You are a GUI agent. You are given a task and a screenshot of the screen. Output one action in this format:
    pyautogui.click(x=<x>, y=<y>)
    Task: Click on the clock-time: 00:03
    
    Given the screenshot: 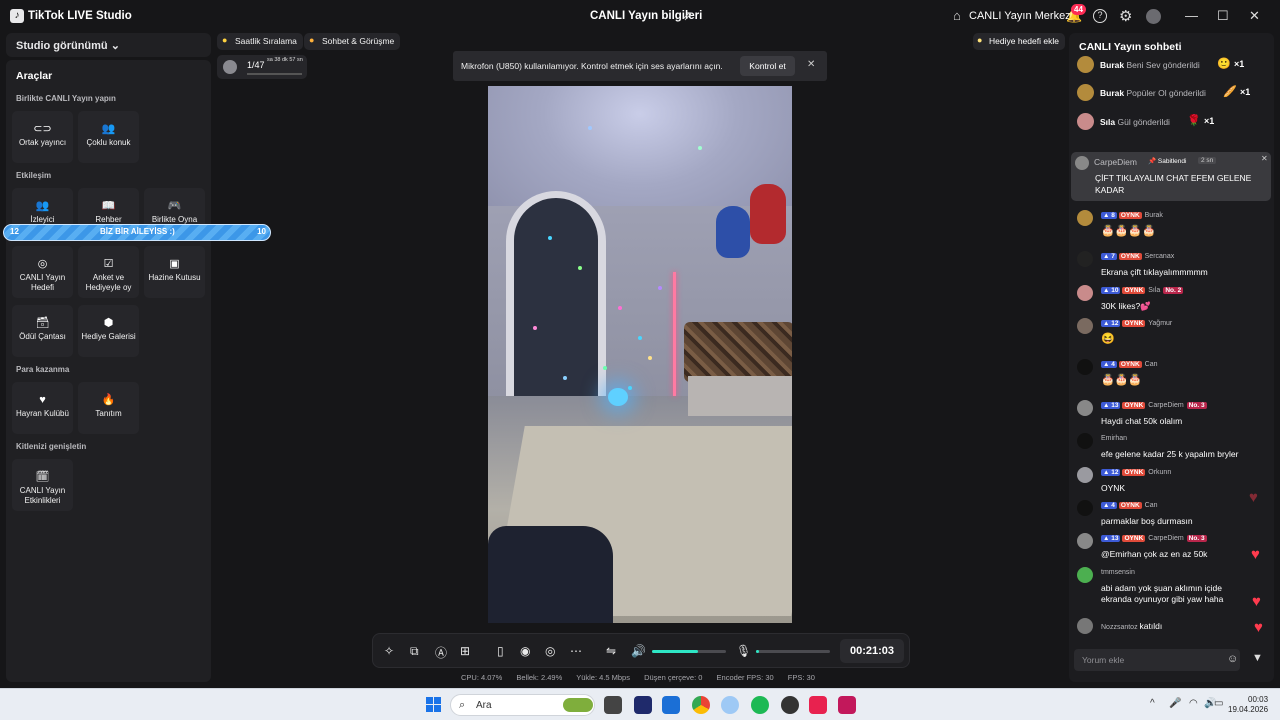 What is the action you would take?
    pyautogui.click(x=1258, y=699)
    